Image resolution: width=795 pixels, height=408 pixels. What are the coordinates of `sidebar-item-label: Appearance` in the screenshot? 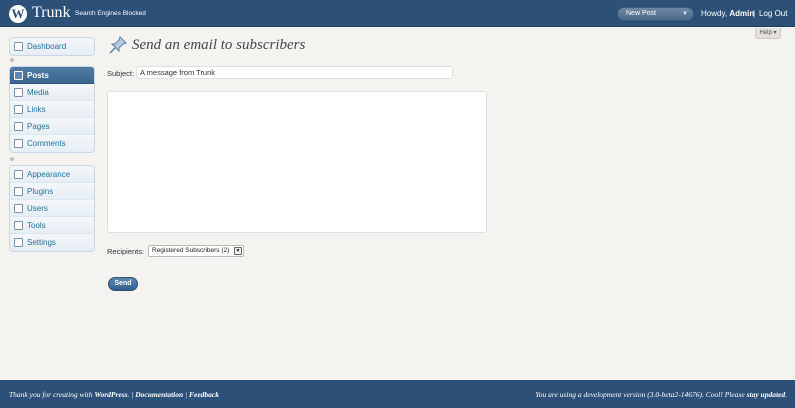 It's located at (49, 174).